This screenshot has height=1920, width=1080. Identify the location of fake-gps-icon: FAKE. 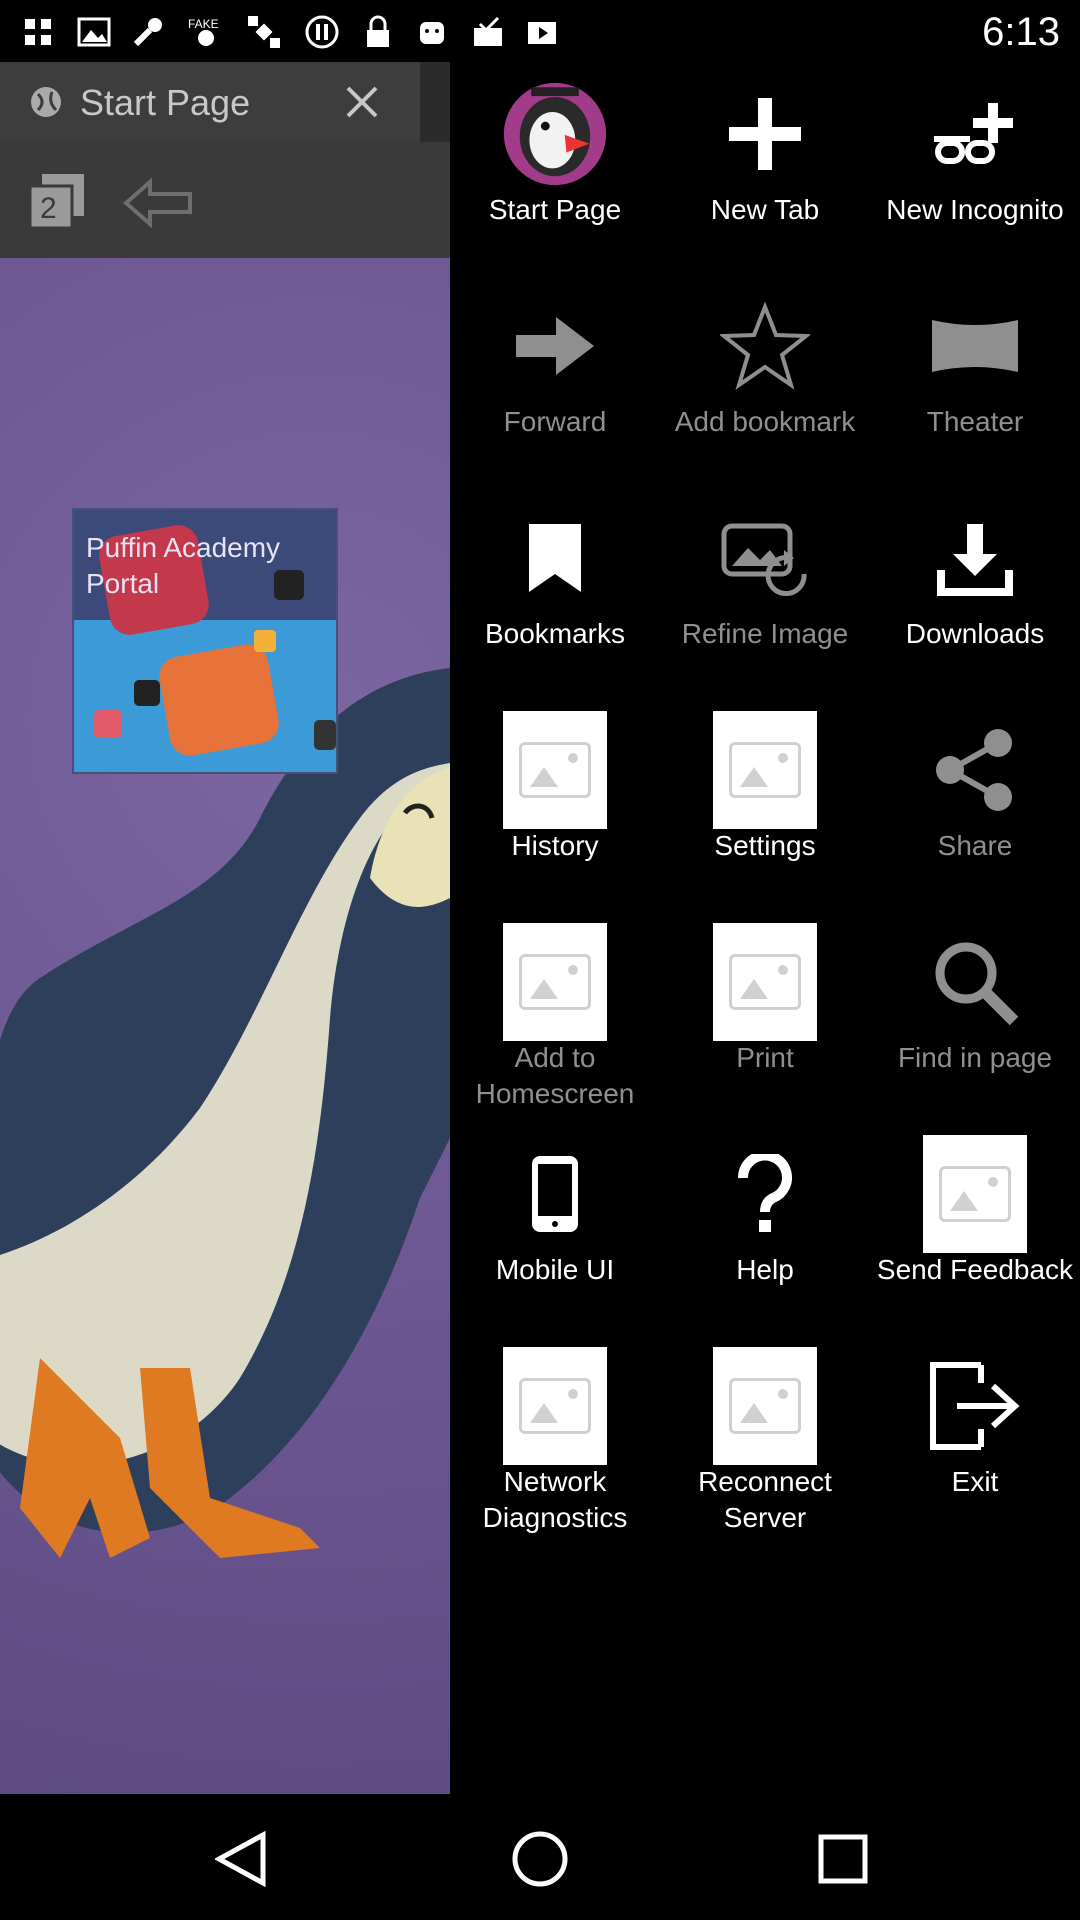
(206, 32).